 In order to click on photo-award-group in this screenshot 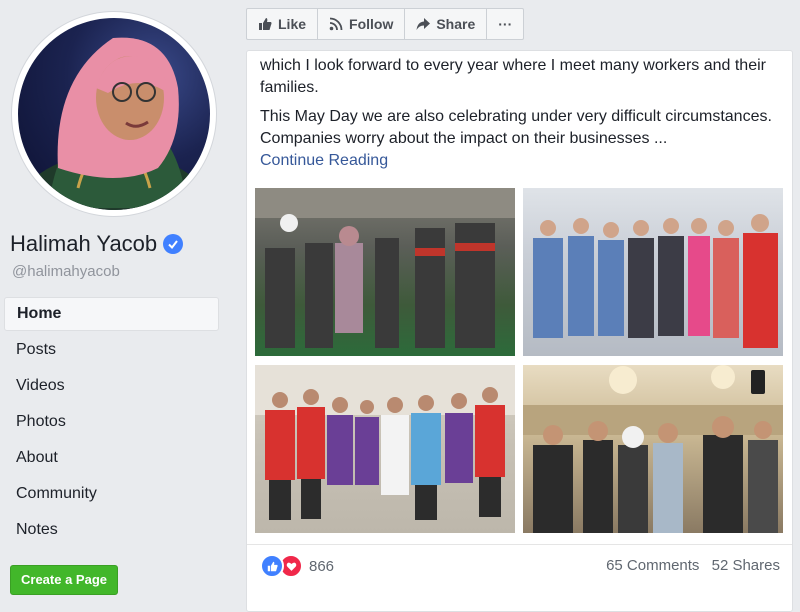, I will do `click(655, 281)`.